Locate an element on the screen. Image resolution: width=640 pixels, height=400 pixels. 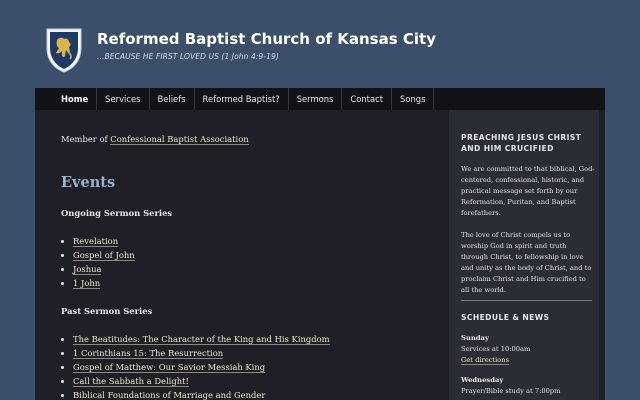
list-item: 1 John is located at coordinates (104, 283).